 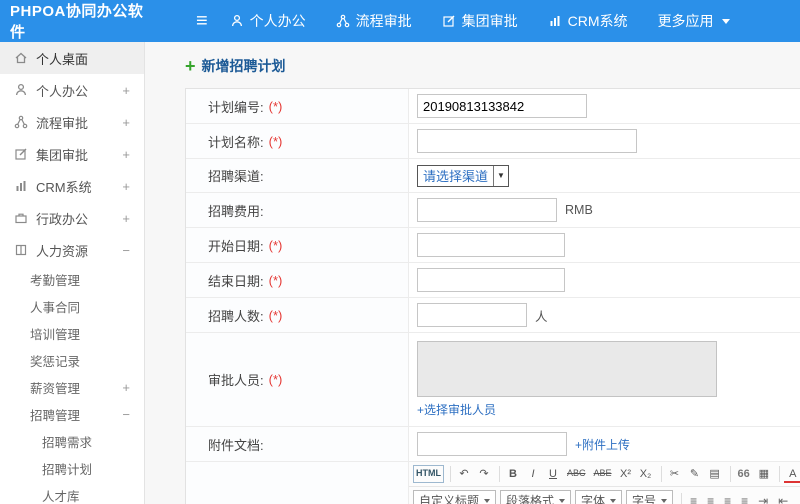 I want to click on sidebar-item-crm: CRM系统 +, so click(x=72, y=186).